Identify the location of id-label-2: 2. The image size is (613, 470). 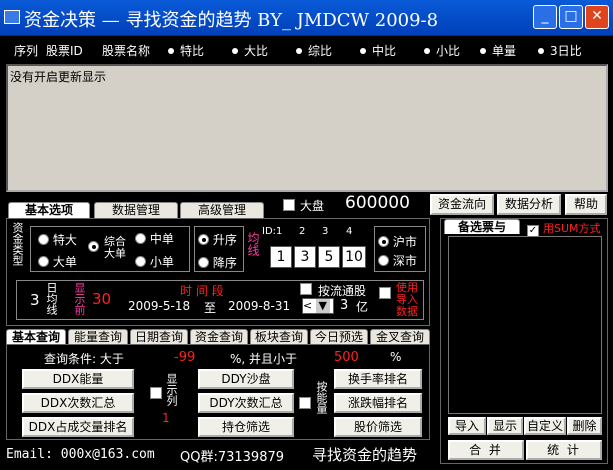
(302, 231).